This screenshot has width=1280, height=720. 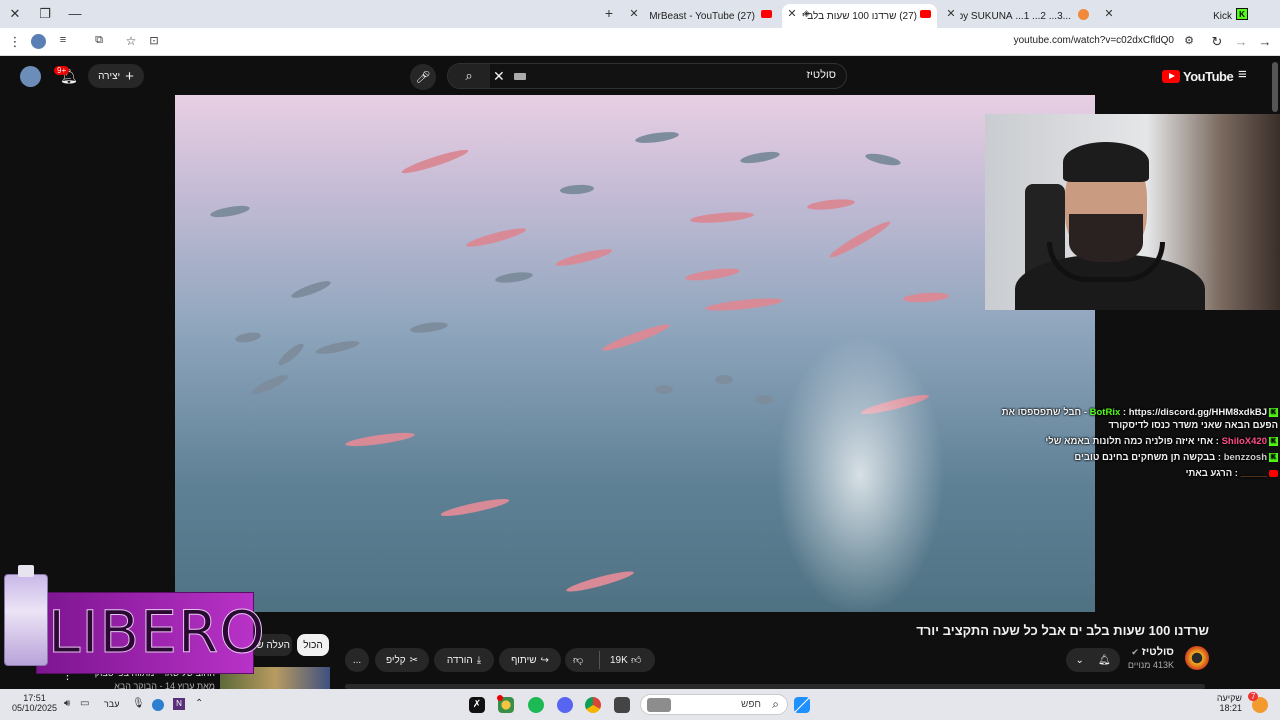 I want to click on hamburger-menu-icon: ≡, so click(x=1242, y=74).